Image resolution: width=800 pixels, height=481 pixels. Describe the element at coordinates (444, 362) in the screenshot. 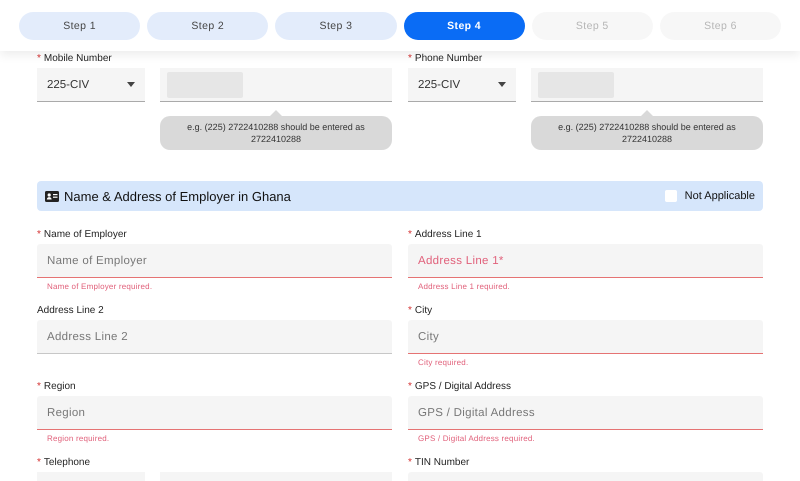

I see `error-message: City required.` at that location.